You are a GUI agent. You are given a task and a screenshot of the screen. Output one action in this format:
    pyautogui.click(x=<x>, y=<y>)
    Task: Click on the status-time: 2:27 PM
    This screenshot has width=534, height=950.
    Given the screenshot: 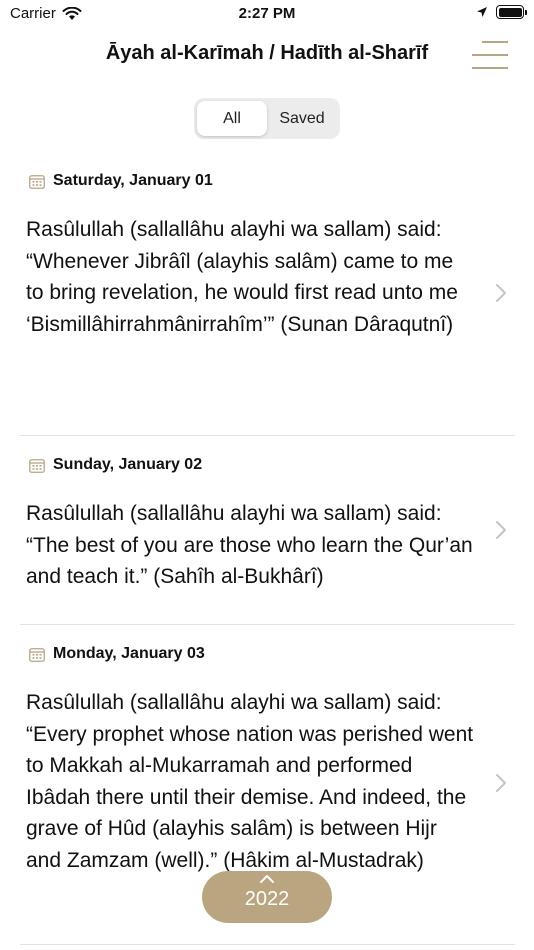 What is the action you would take?
    pyautogui.click(x=267, y=13)
    